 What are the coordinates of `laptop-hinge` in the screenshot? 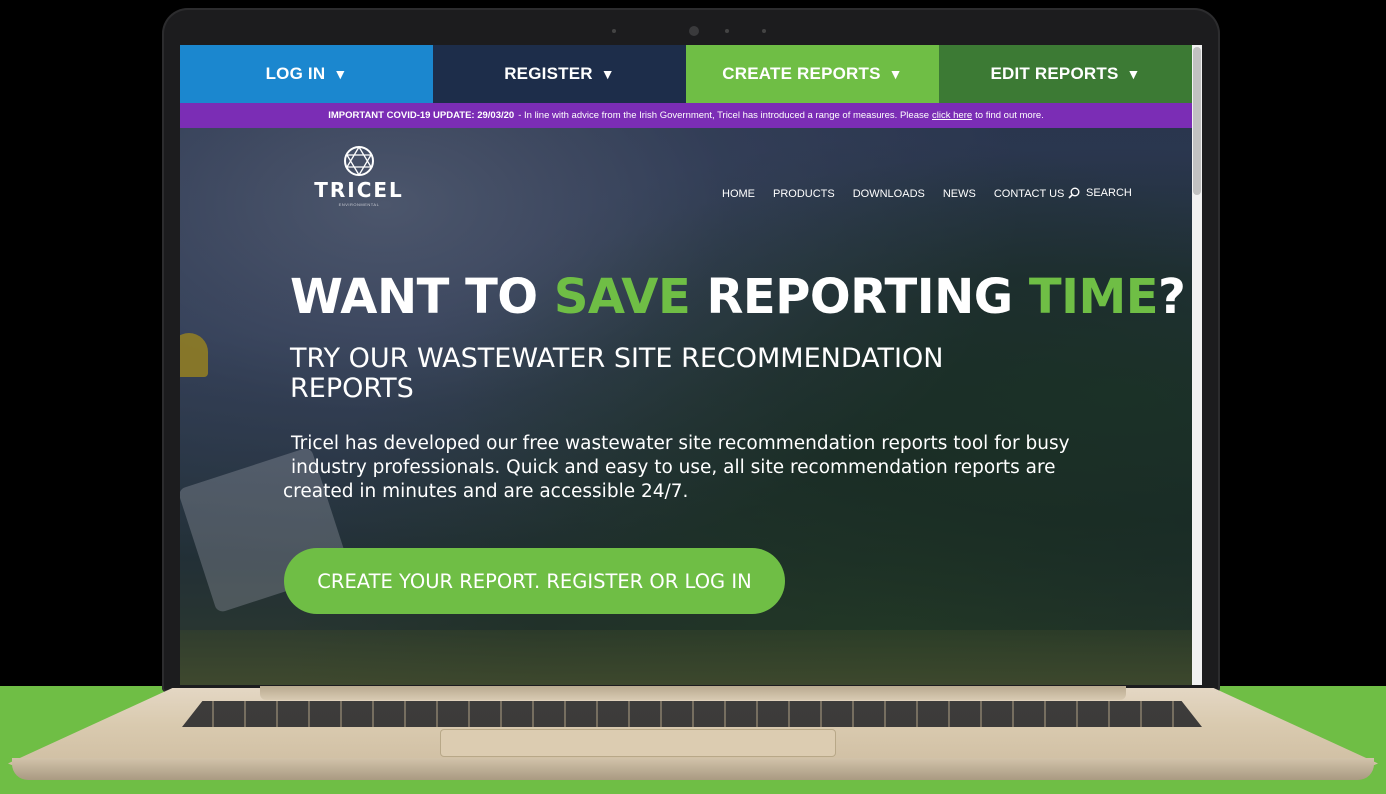 It's located at (693, 693).